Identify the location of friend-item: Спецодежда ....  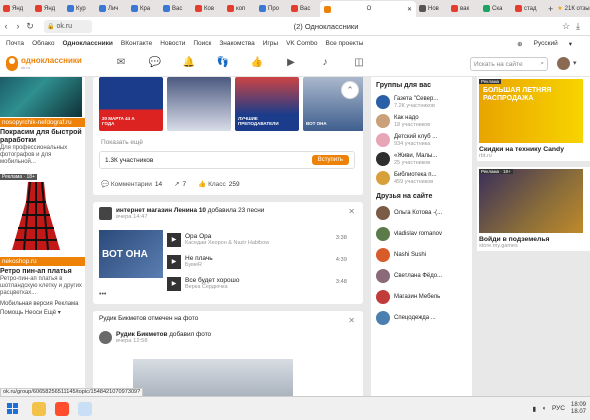
(421, 318).